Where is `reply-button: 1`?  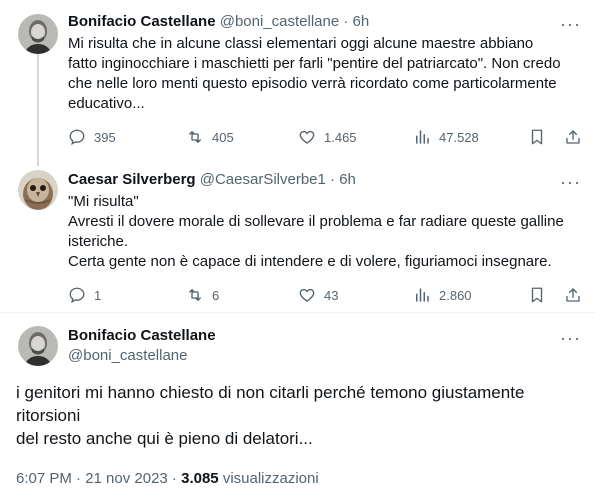 reply-button: 1 is located at coordinates (84, 295).